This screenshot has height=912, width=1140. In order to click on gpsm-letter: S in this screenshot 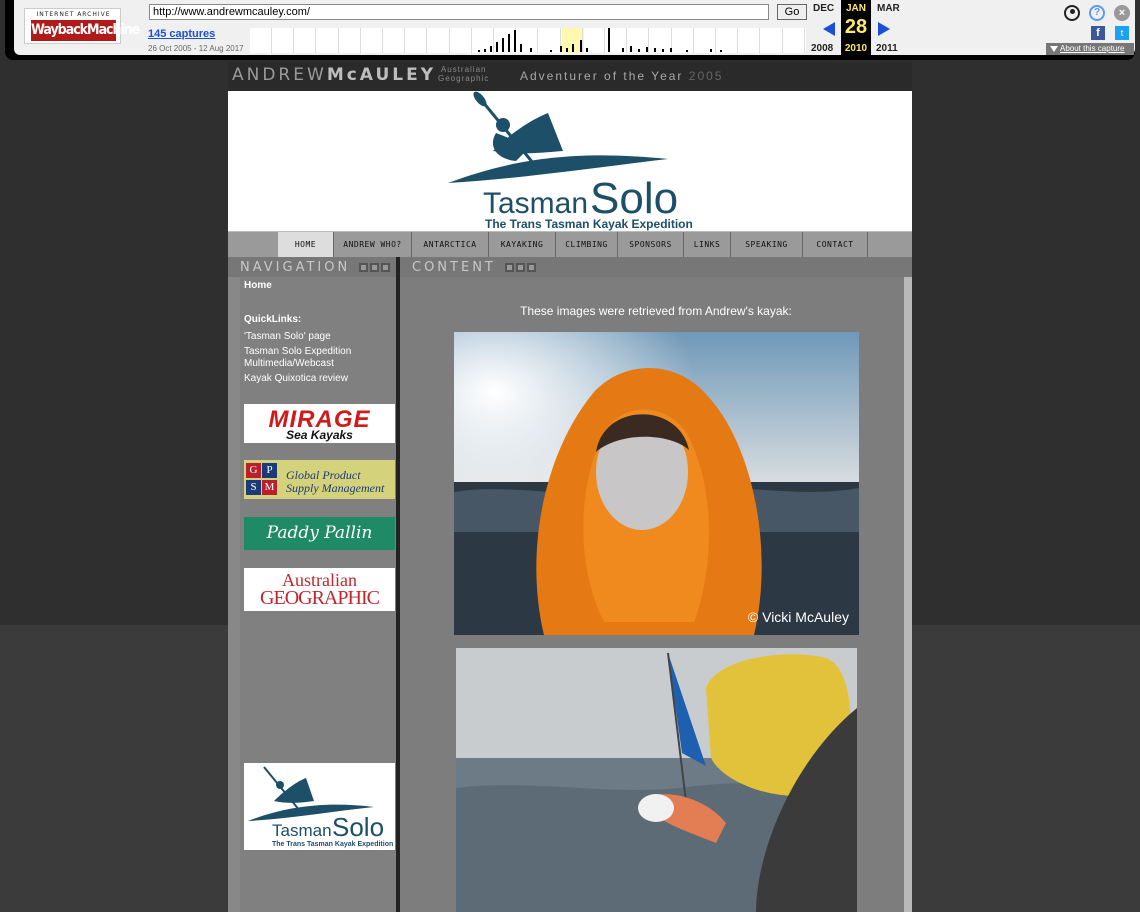, I will do `click(253, 487)`.